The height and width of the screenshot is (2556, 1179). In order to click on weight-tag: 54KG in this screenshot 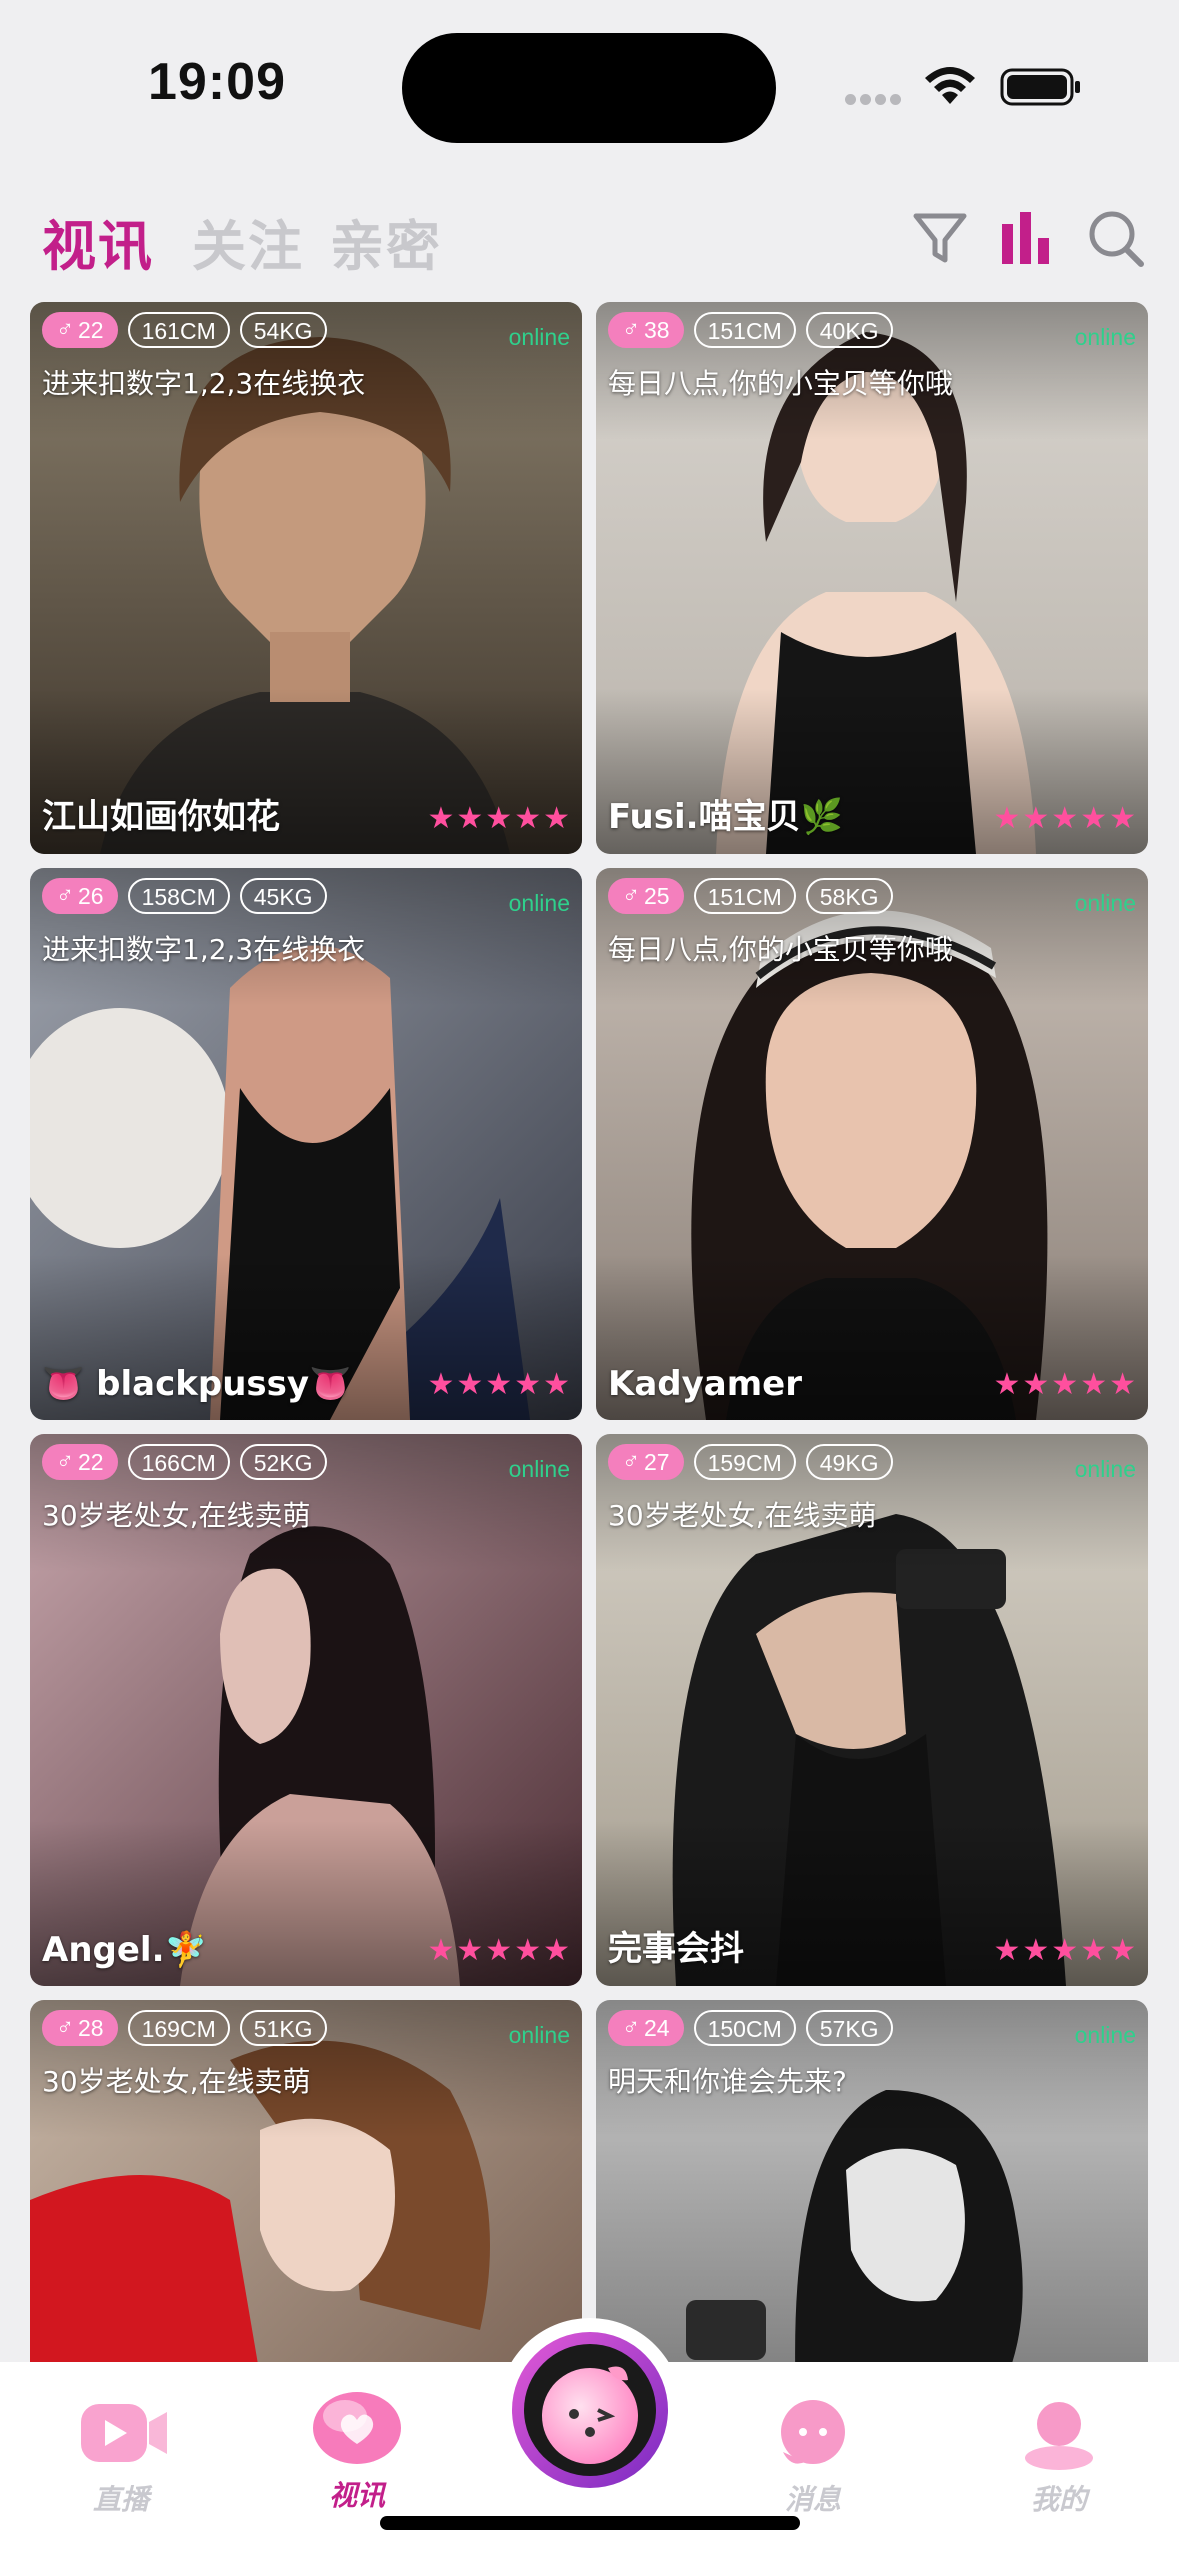, I will do `click(283, 330)`.